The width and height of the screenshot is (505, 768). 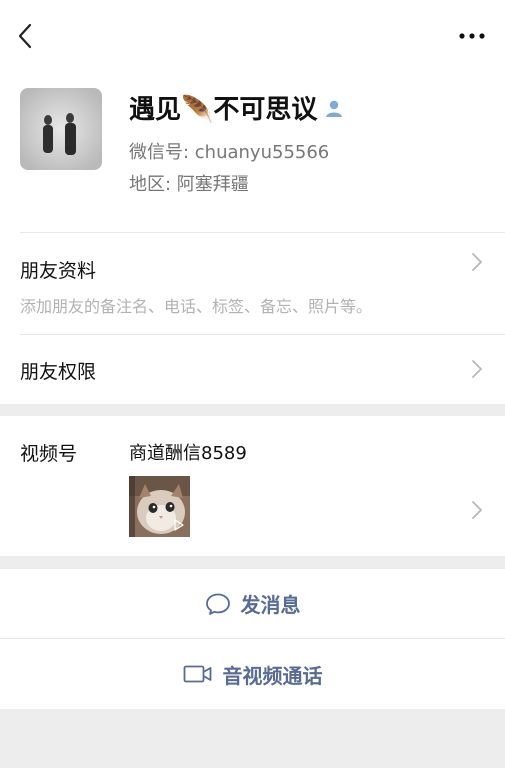 What do you see at coordinates (252, 36) in the screenshot?
I see `top-bar` at bounding box center [252, 36].